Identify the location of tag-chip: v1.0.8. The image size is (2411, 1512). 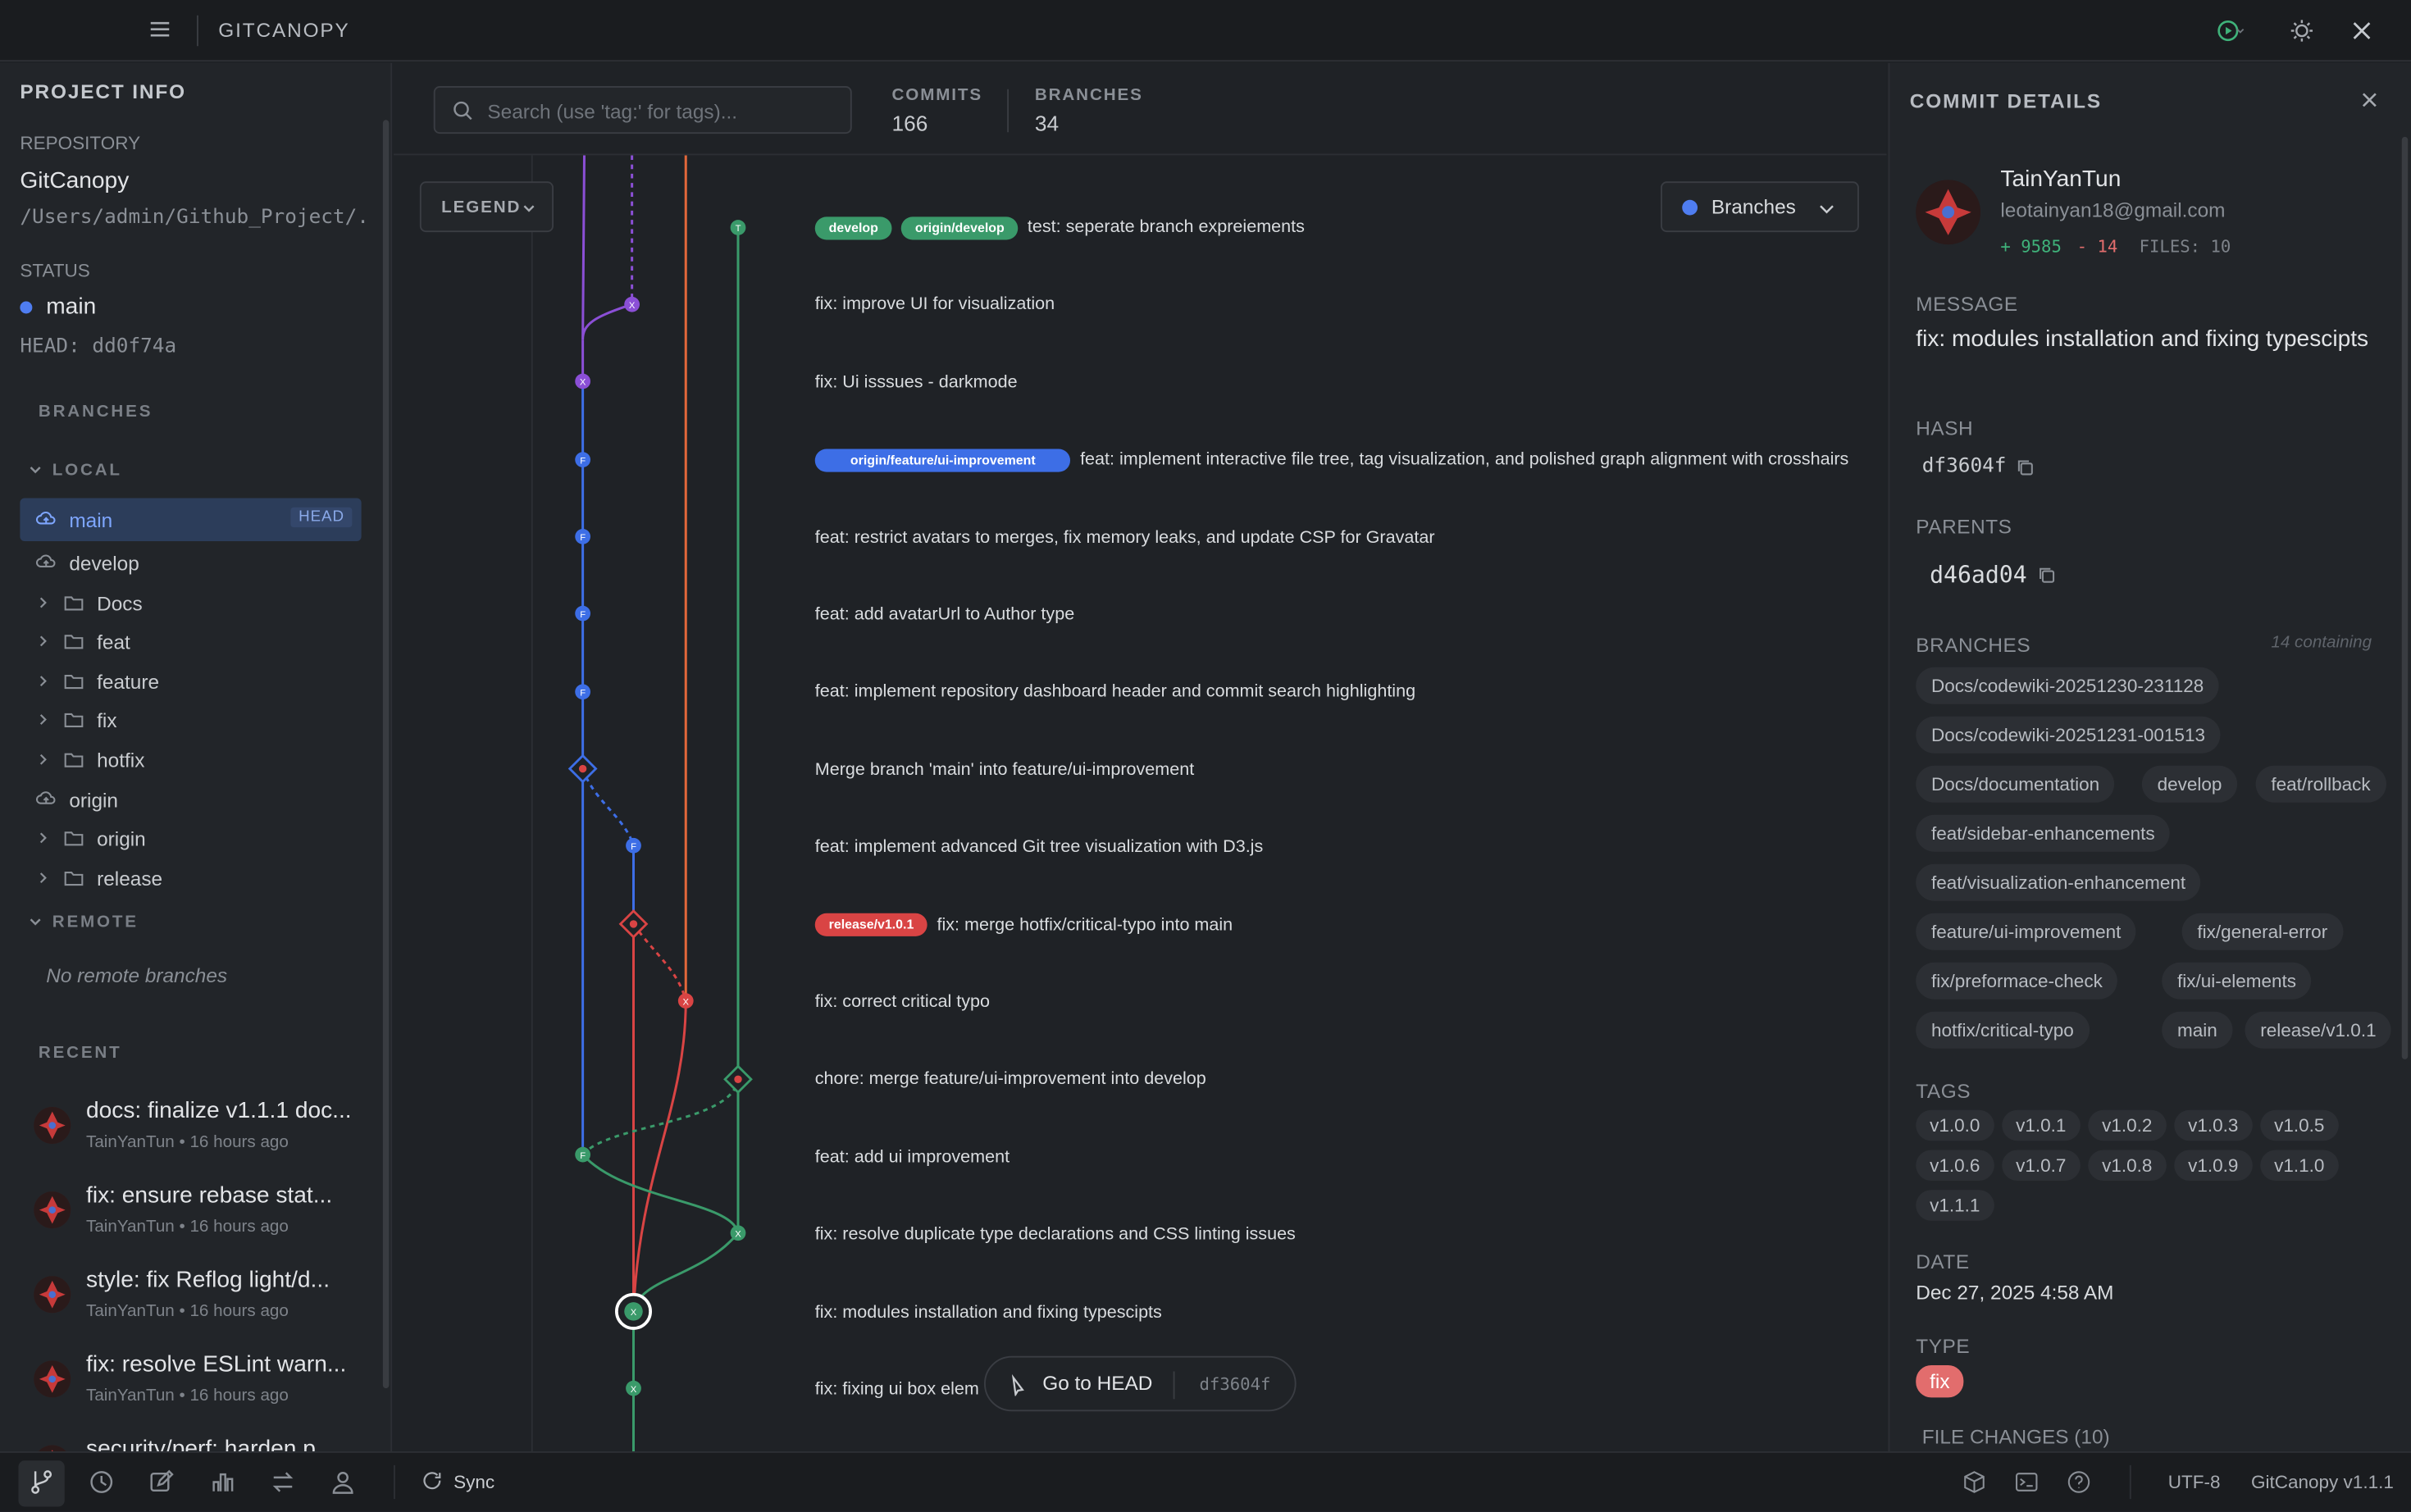
(2127, 1165).